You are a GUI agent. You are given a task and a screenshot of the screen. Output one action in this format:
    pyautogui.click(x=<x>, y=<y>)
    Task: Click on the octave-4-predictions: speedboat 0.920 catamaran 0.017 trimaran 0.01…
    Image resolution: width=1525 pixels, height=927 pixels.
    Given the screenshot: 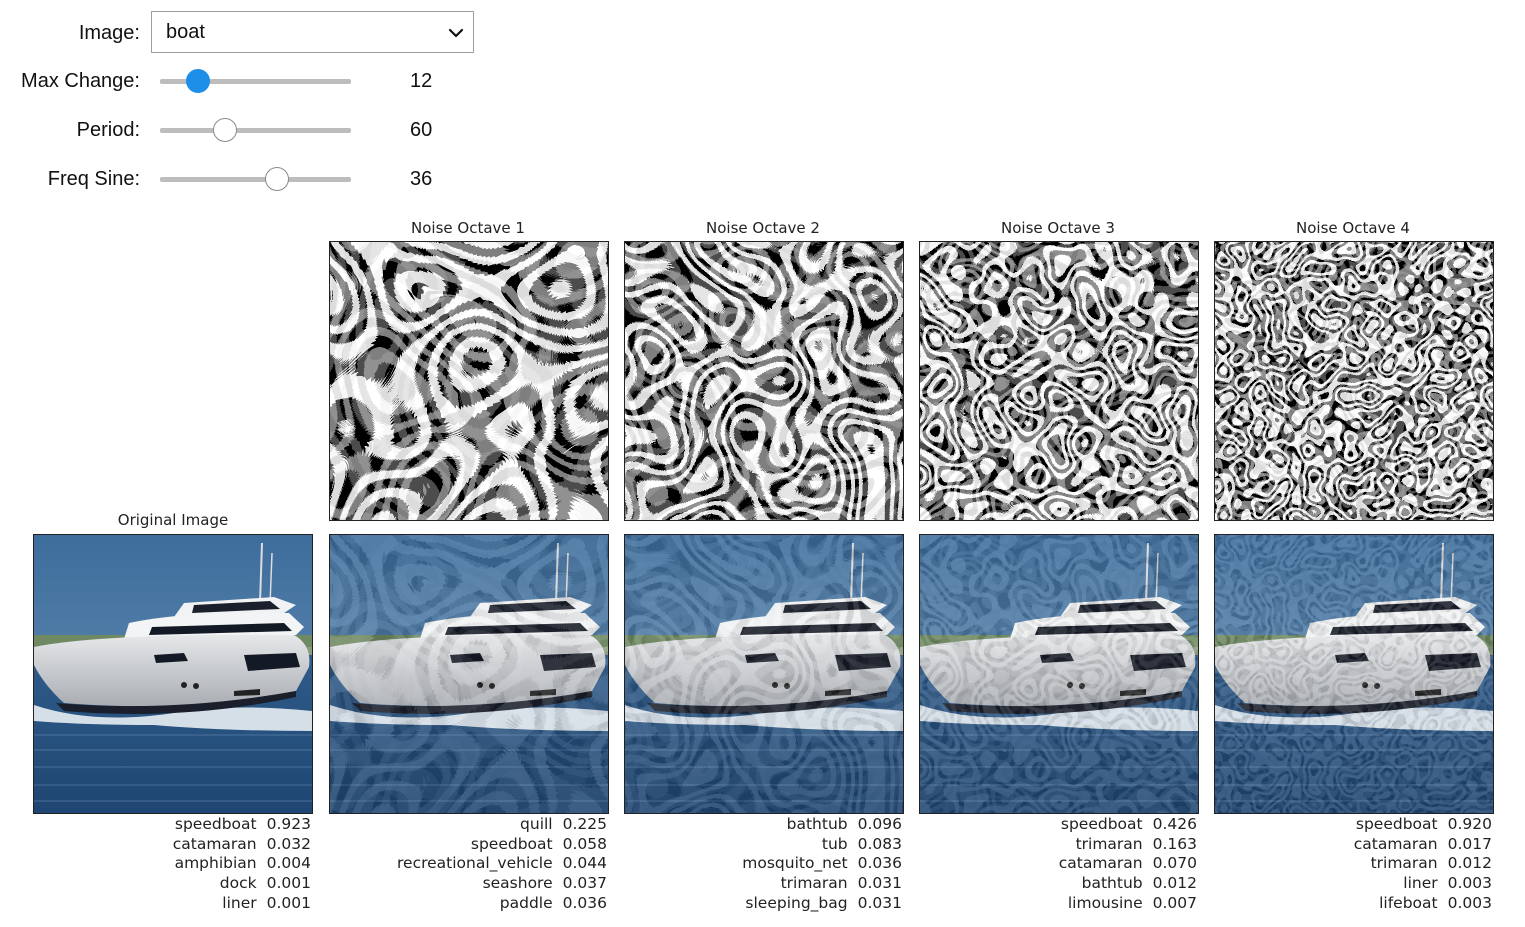 What is the action you would take?
    pyautogui.click(x=1342, y=864)
    